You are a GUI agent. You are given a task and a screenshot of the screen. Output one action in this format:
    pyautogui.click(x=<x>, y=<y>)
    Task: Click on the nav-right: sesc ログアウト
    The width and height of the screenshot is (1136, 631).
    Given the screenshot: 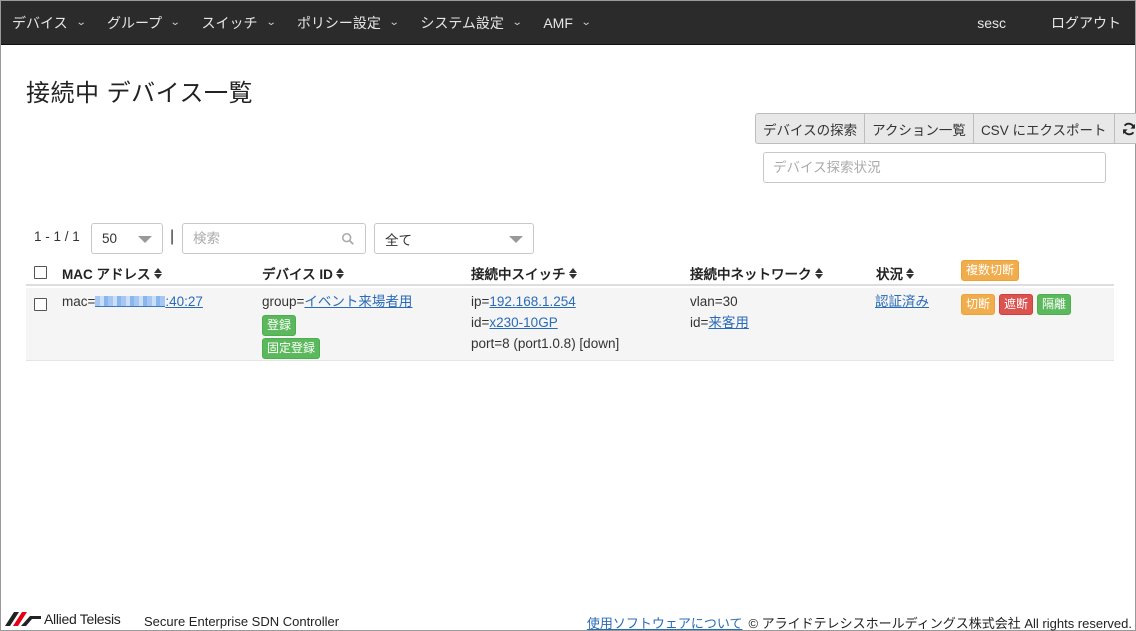 What is the action you would take?
    pyautogui.click(x=1042, y=23)
    